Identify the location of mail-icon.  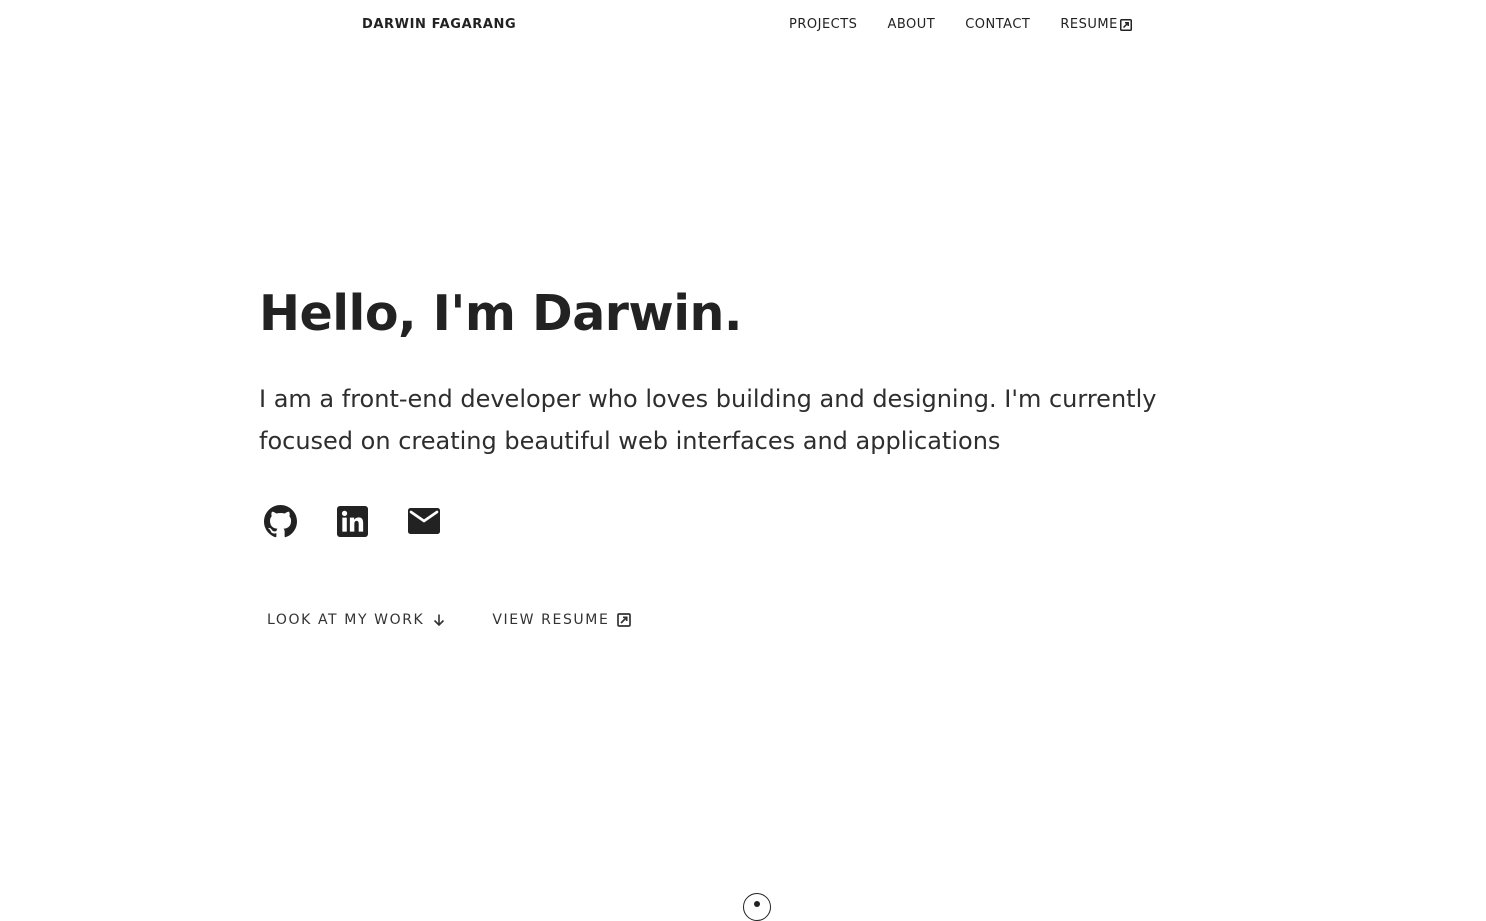
(424, 521).